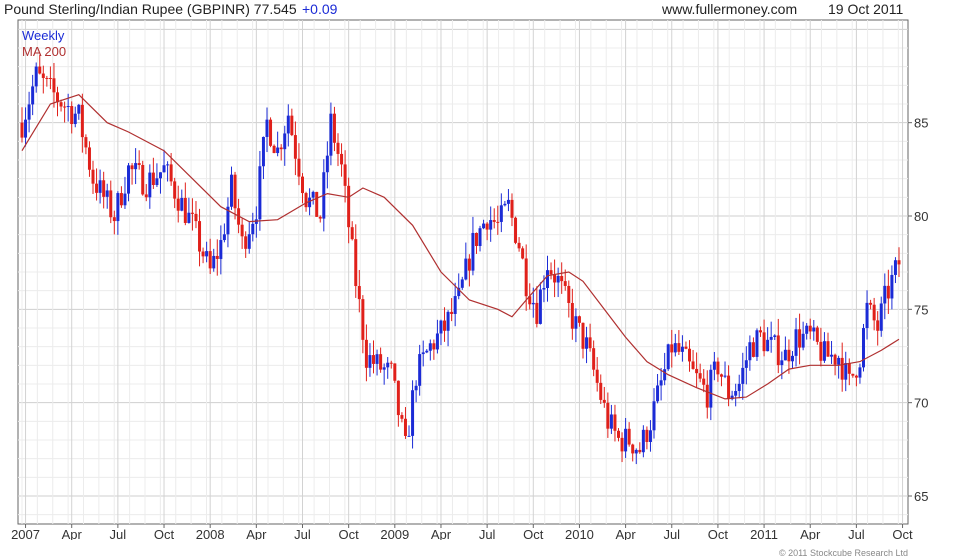 The image size is (960, 560). I want to click on y-axis: 65 70 75 80 85, so click(918, 310).